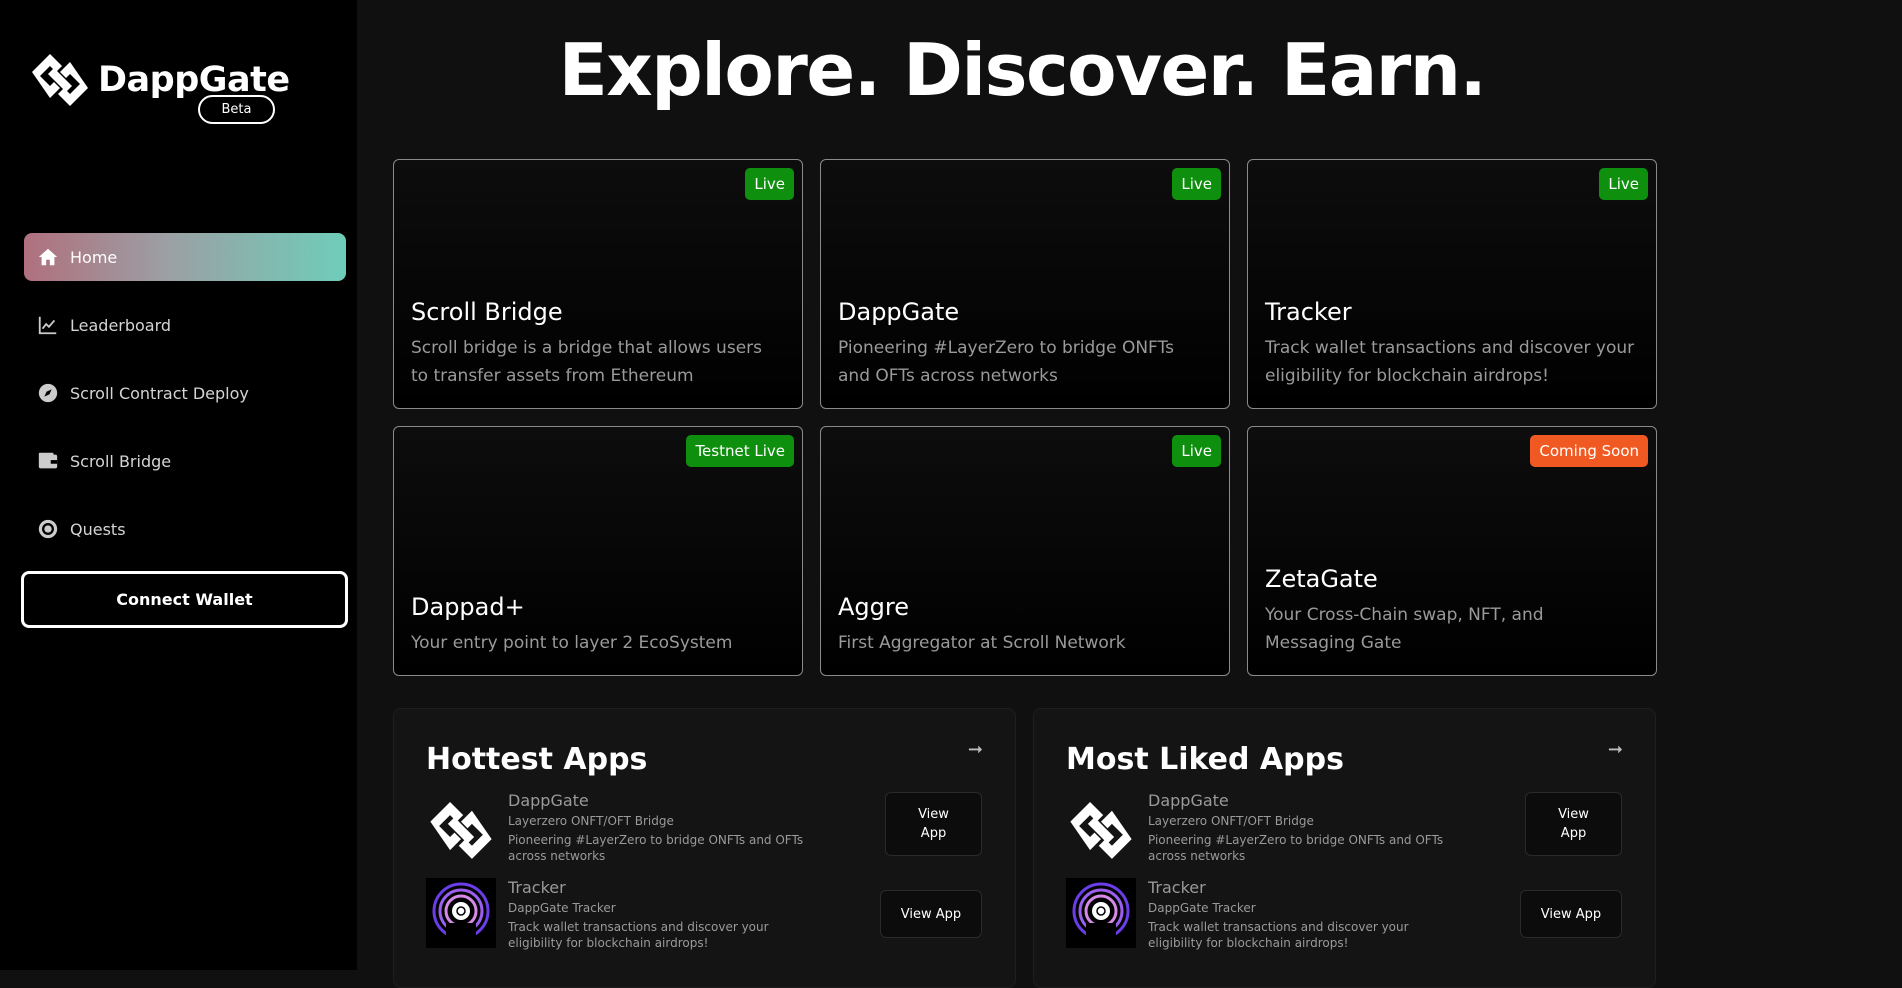  I want to click on beta-badge: Beta, so click(236, 109).